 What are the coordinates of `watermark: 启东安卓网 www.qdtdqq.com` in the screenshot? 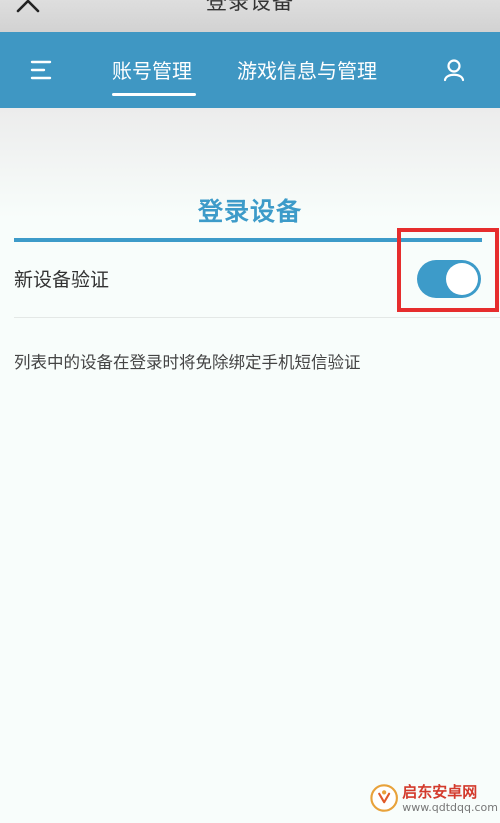 It's located at (434, 798).